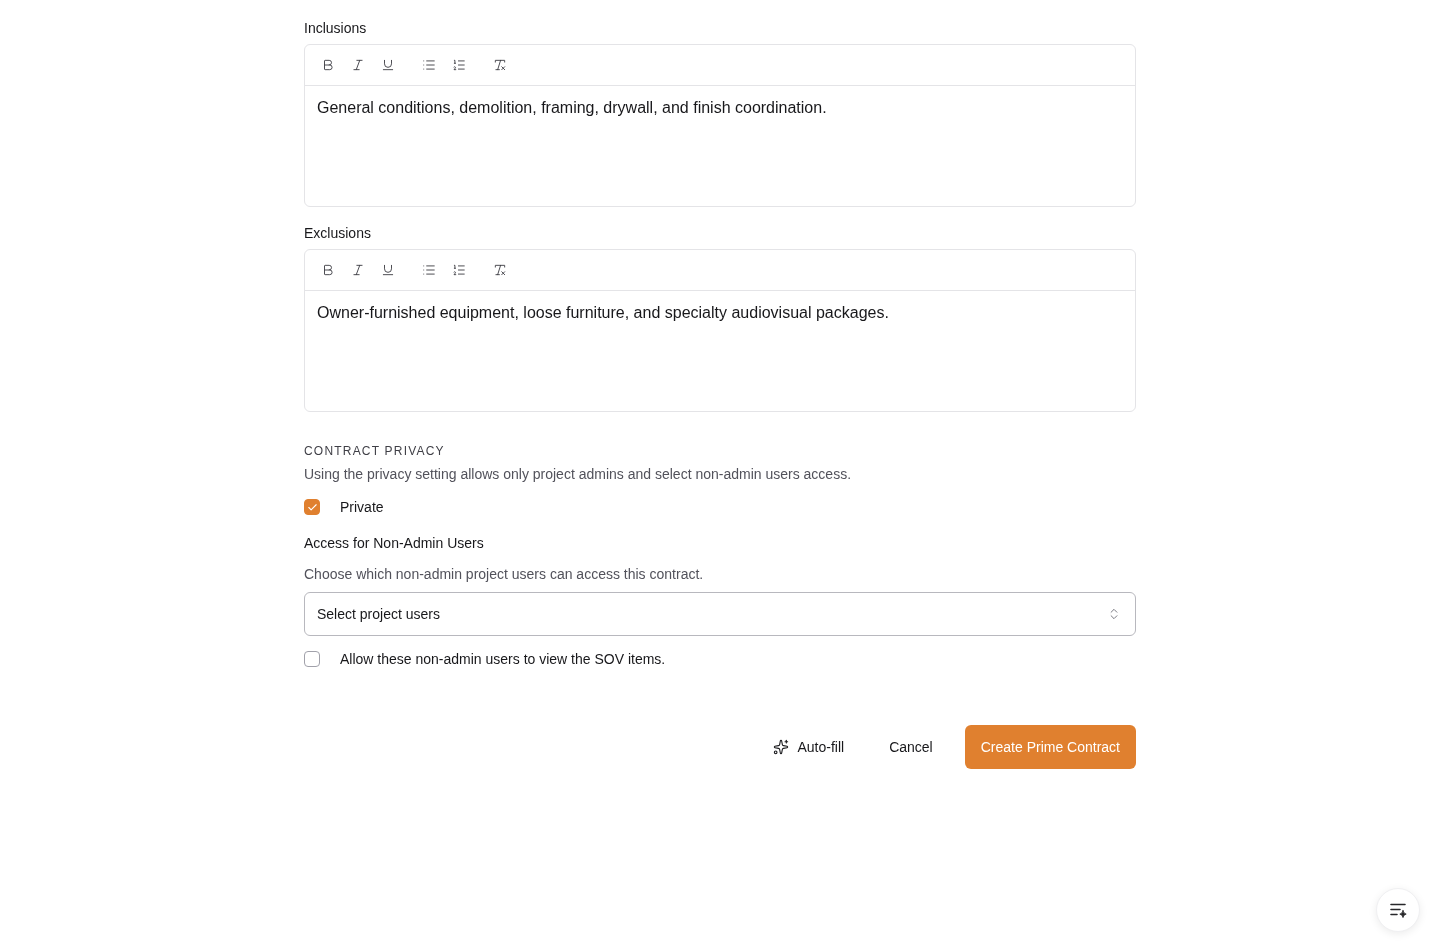 Image resolution: width=1440 pixels, height=952 pixels. I want to click on autofill-button: Auto-fill, so click(809, 747).